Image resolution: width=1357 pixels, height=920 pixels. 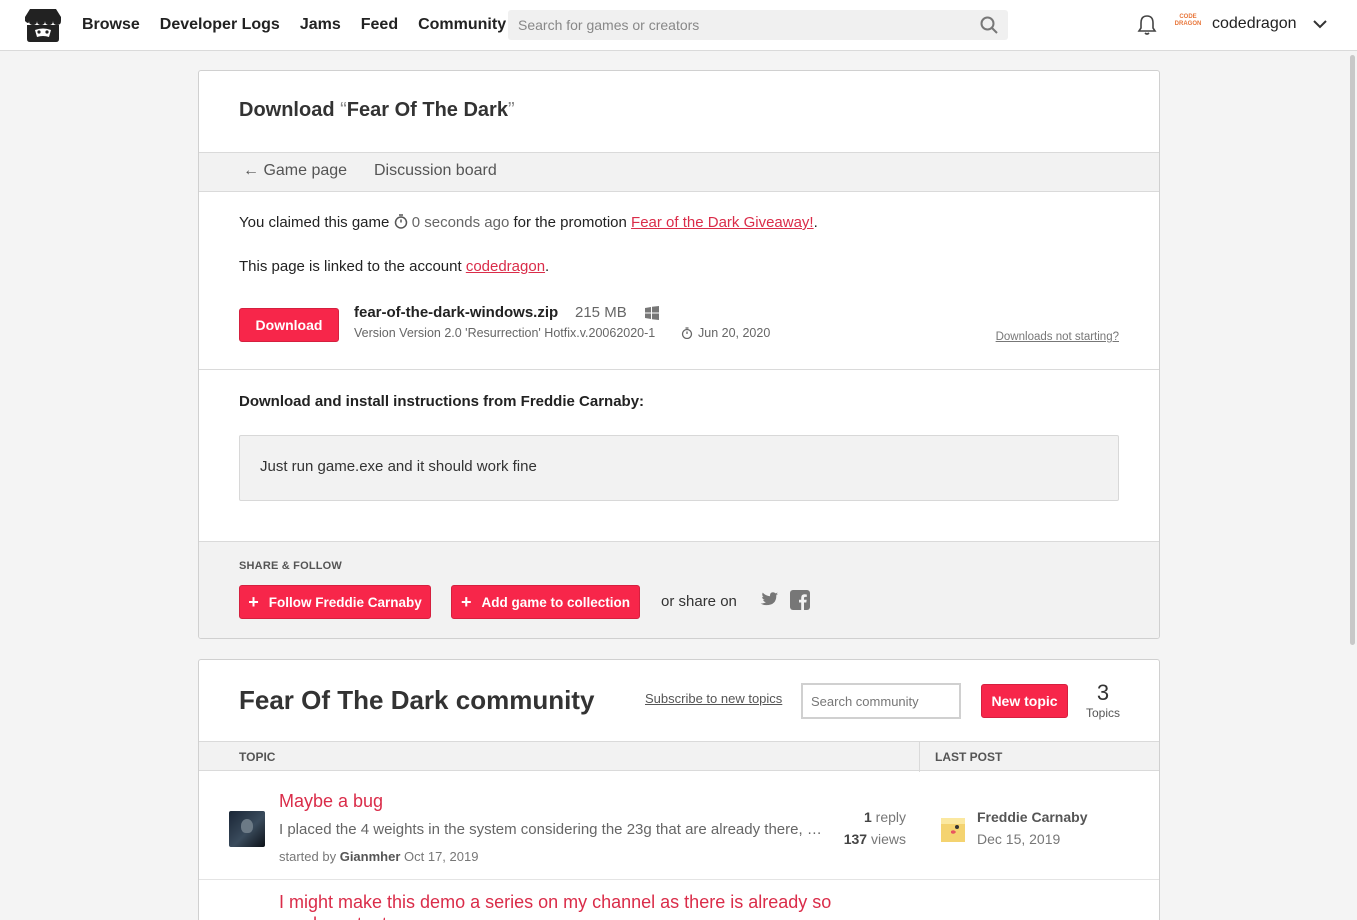 What do you see at coordinates (320, 25) in the screenshot?
I see `nav-jams: Jams` at bounding box center [320, 25].